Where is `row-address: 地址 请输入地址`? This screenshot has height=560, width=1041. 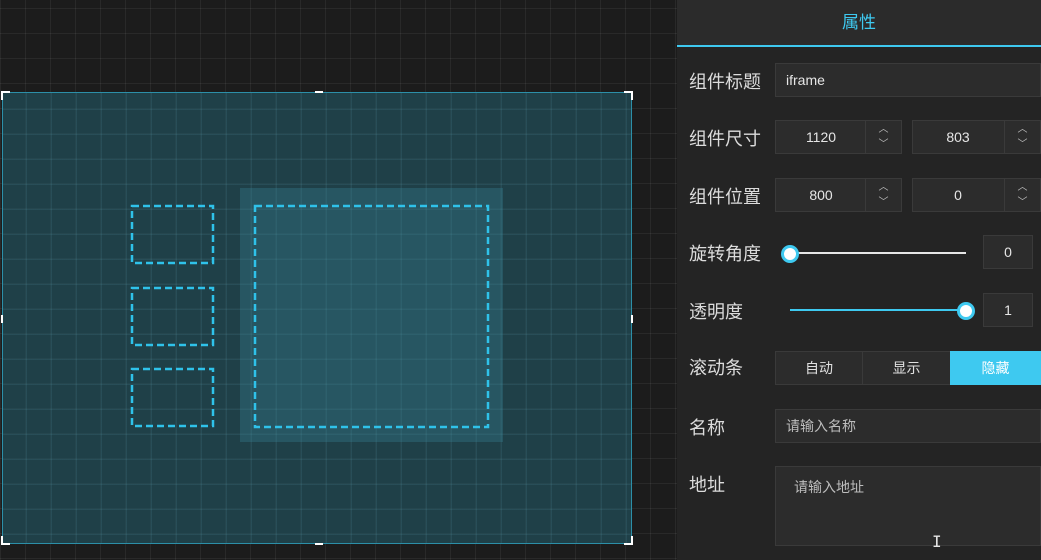 row-address: 地址 请输入地址 is located at coordinates (859, 507).